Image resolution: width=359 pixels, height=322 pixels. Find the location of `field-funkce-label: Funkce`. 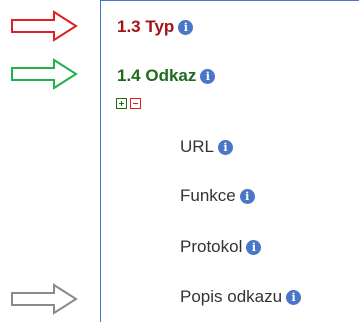

field-funkce-label: Funkce is located at coordinates (208, 195).